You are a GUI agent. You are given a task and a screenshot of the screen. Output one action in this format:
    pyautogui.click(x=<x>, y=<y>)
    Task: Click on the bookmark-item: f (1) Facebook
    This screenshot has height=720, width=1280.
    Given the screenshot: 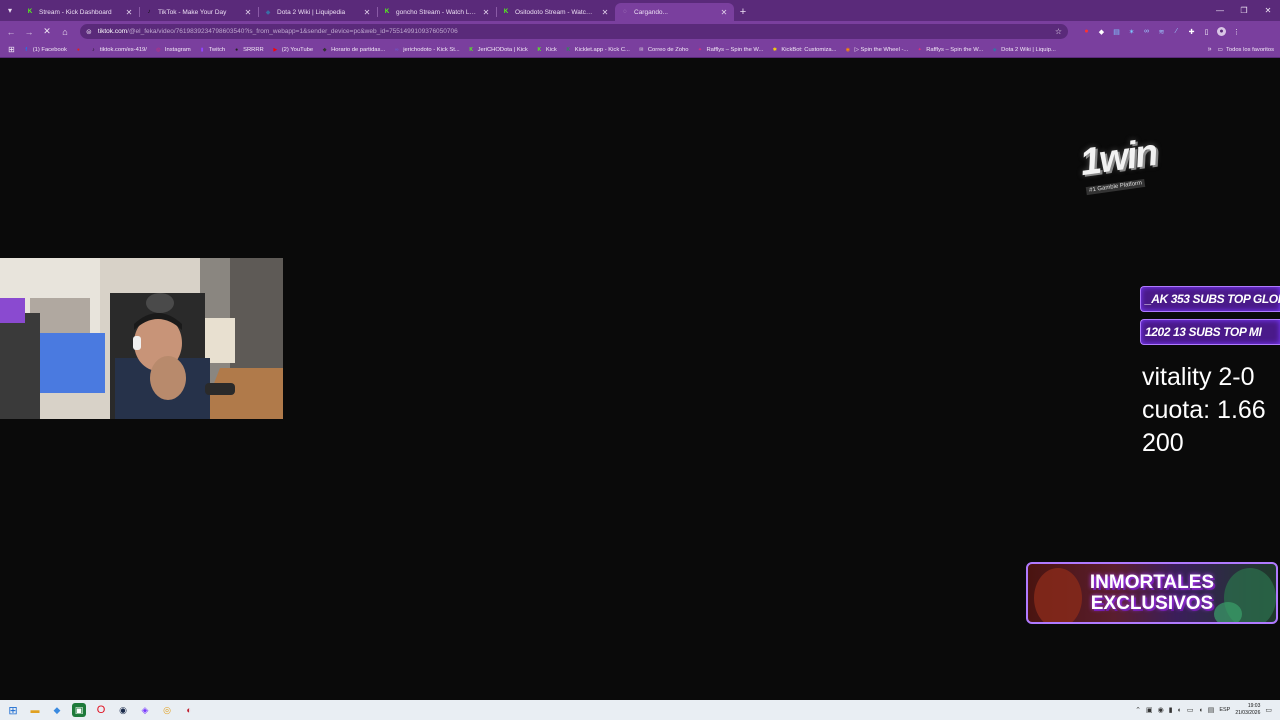 What is the action you would take?
    pyautogui.click(x=45, y=49)
    